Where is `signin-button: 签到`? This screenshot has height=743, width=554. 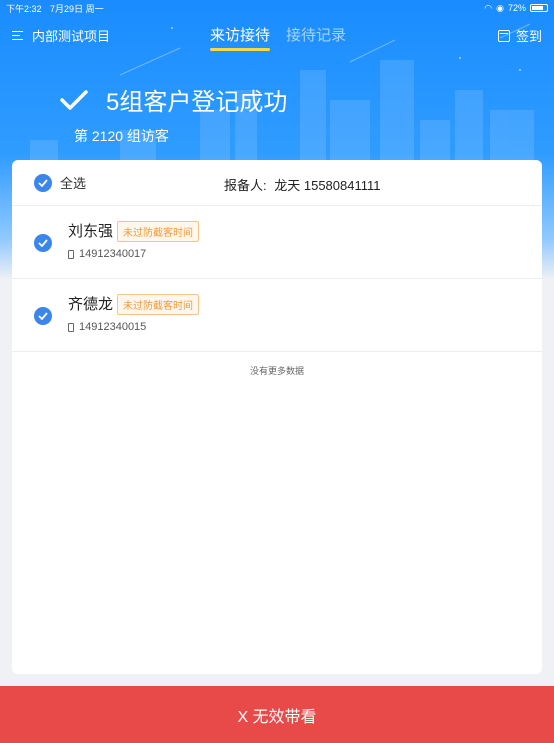
signin-button: 签到 is located at coordinates (519, 35).